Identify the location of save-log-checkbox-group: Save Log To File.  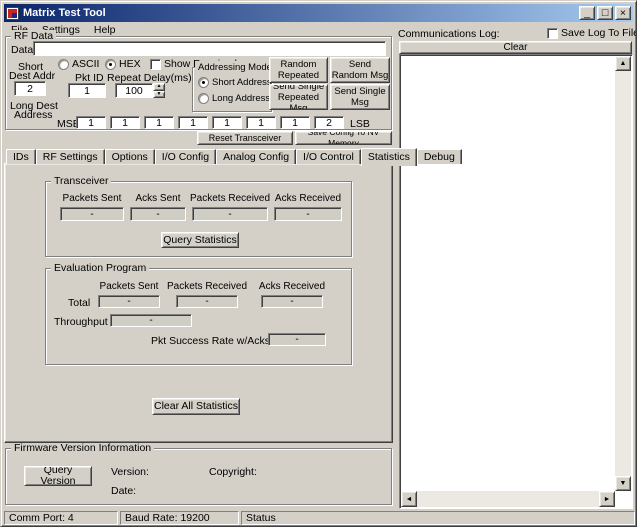
(592, 33).